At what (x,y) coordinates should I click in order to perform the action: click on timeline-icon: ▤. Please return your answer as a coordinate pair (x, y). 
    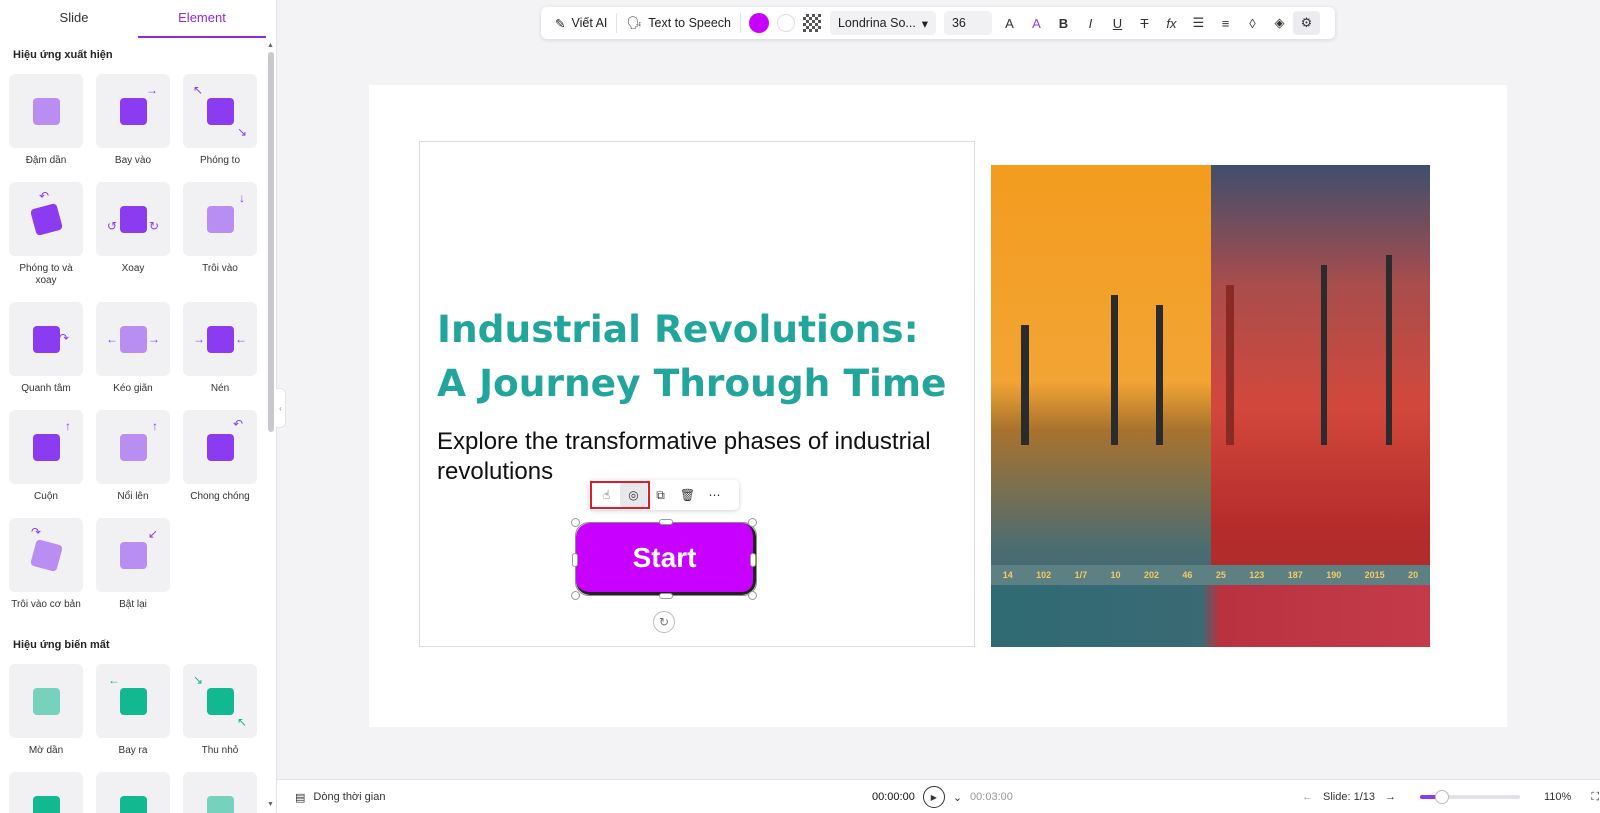
    Looking at the image, I should click on (300, 797).